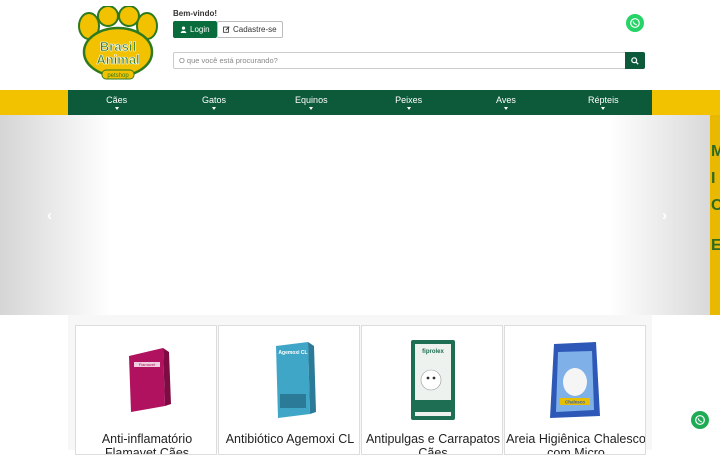 The height and width of the screenshot is (455, 720). What do you see at coordinates (635, 23) in the screenshot?
I see `whatsapp-icon` at bounding box center [635, 23].